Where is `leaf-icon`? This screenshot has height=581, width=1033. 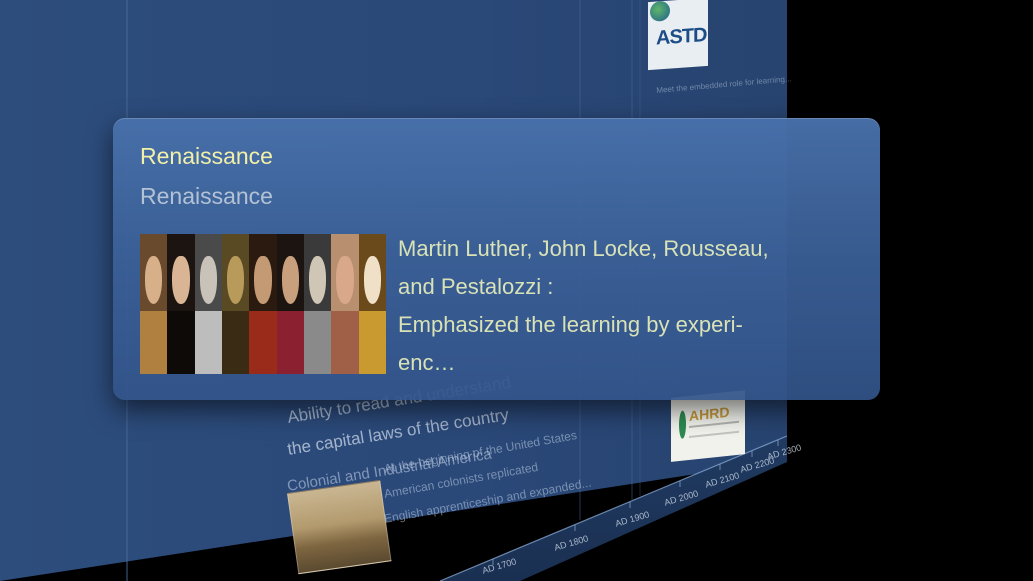
leaf-icon is located at coordinates (682, 425).